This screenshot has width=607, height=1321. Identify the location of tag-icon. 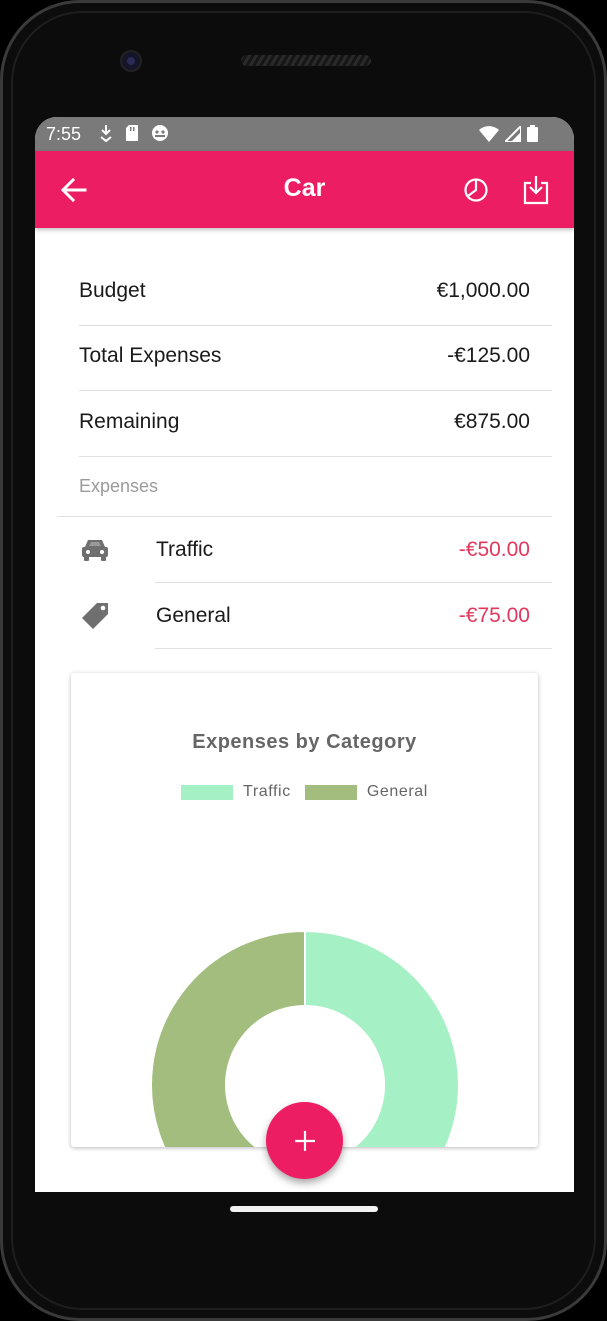
(95, 616).